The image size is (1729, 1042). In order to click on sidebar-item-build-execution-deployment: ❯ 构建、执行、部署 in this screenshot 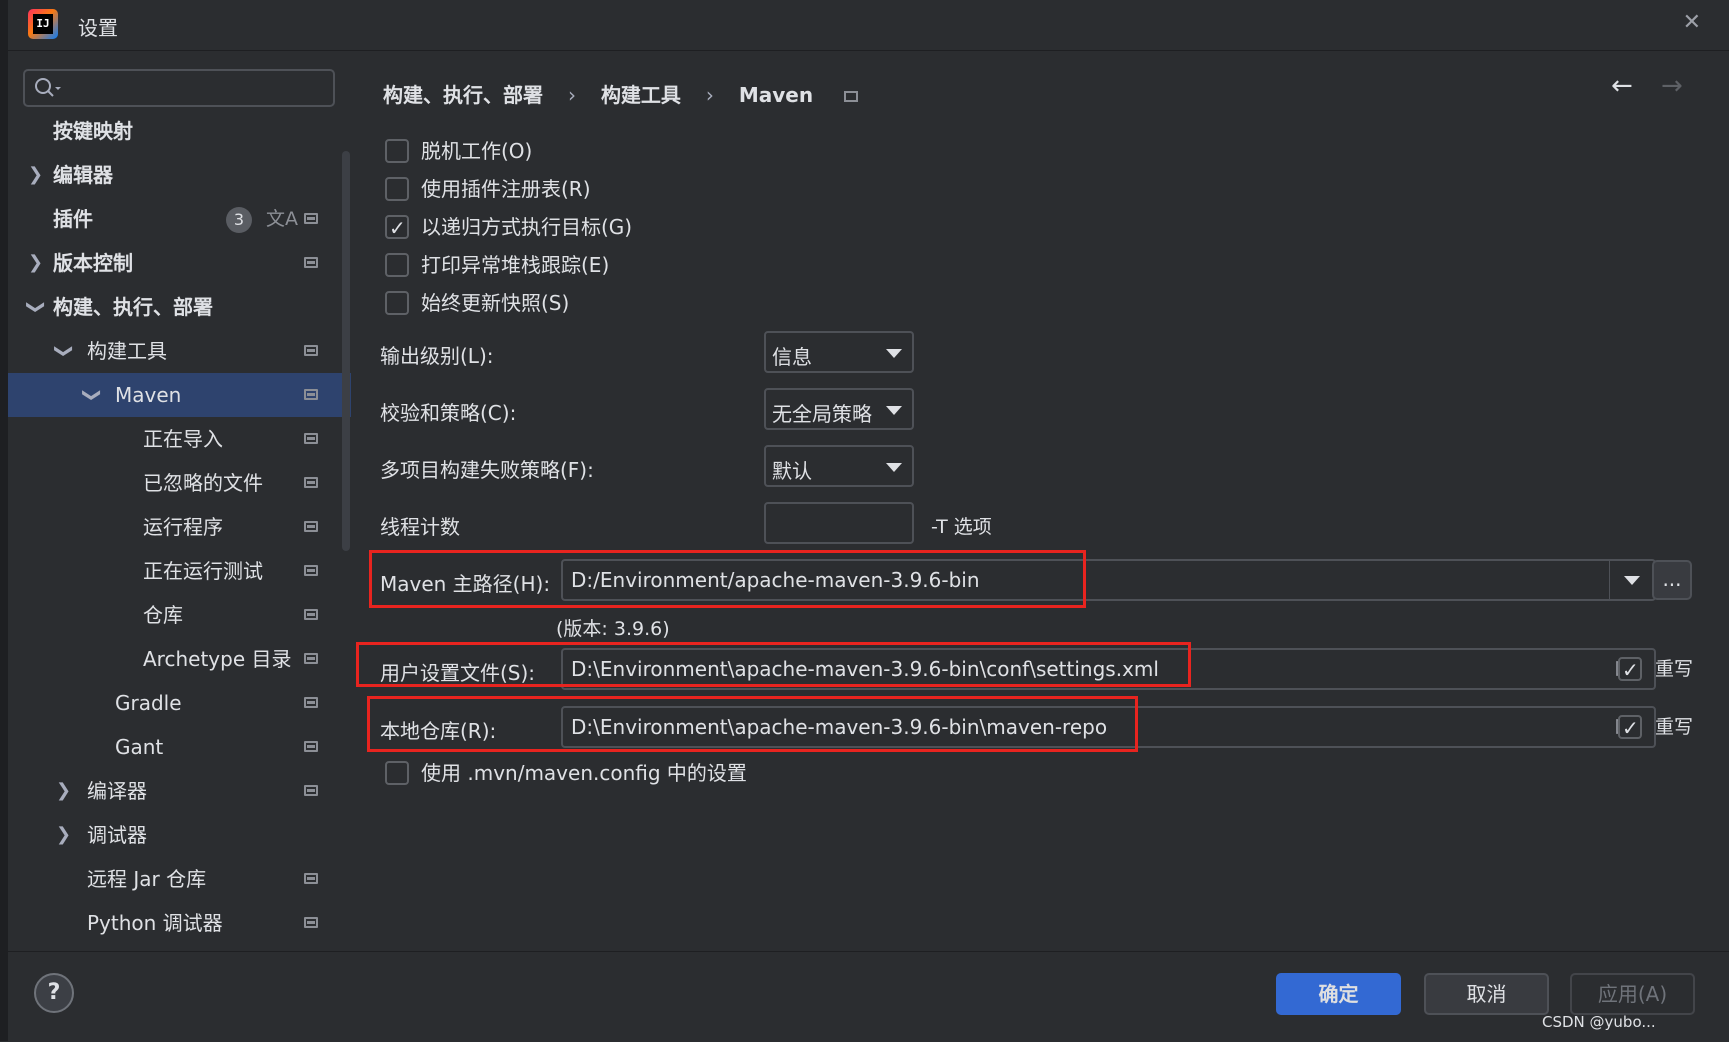, I will do `click(179, 307)`.